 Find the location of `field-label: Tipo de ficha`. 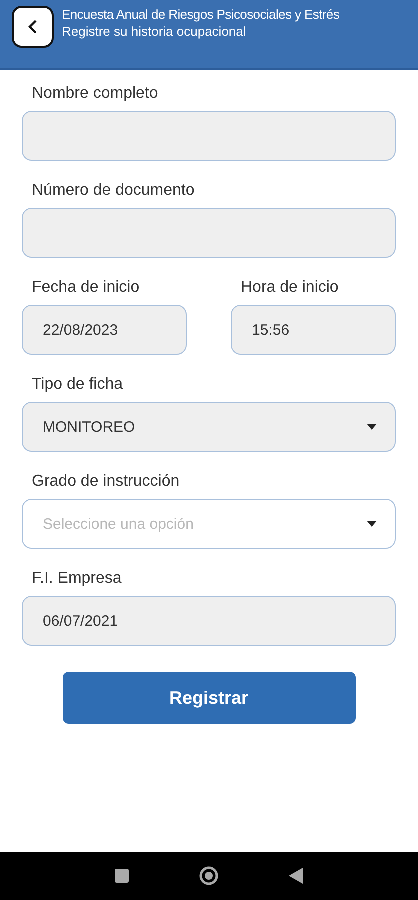

field-label: Tipo de ficha is located at coordinates (77, 384).